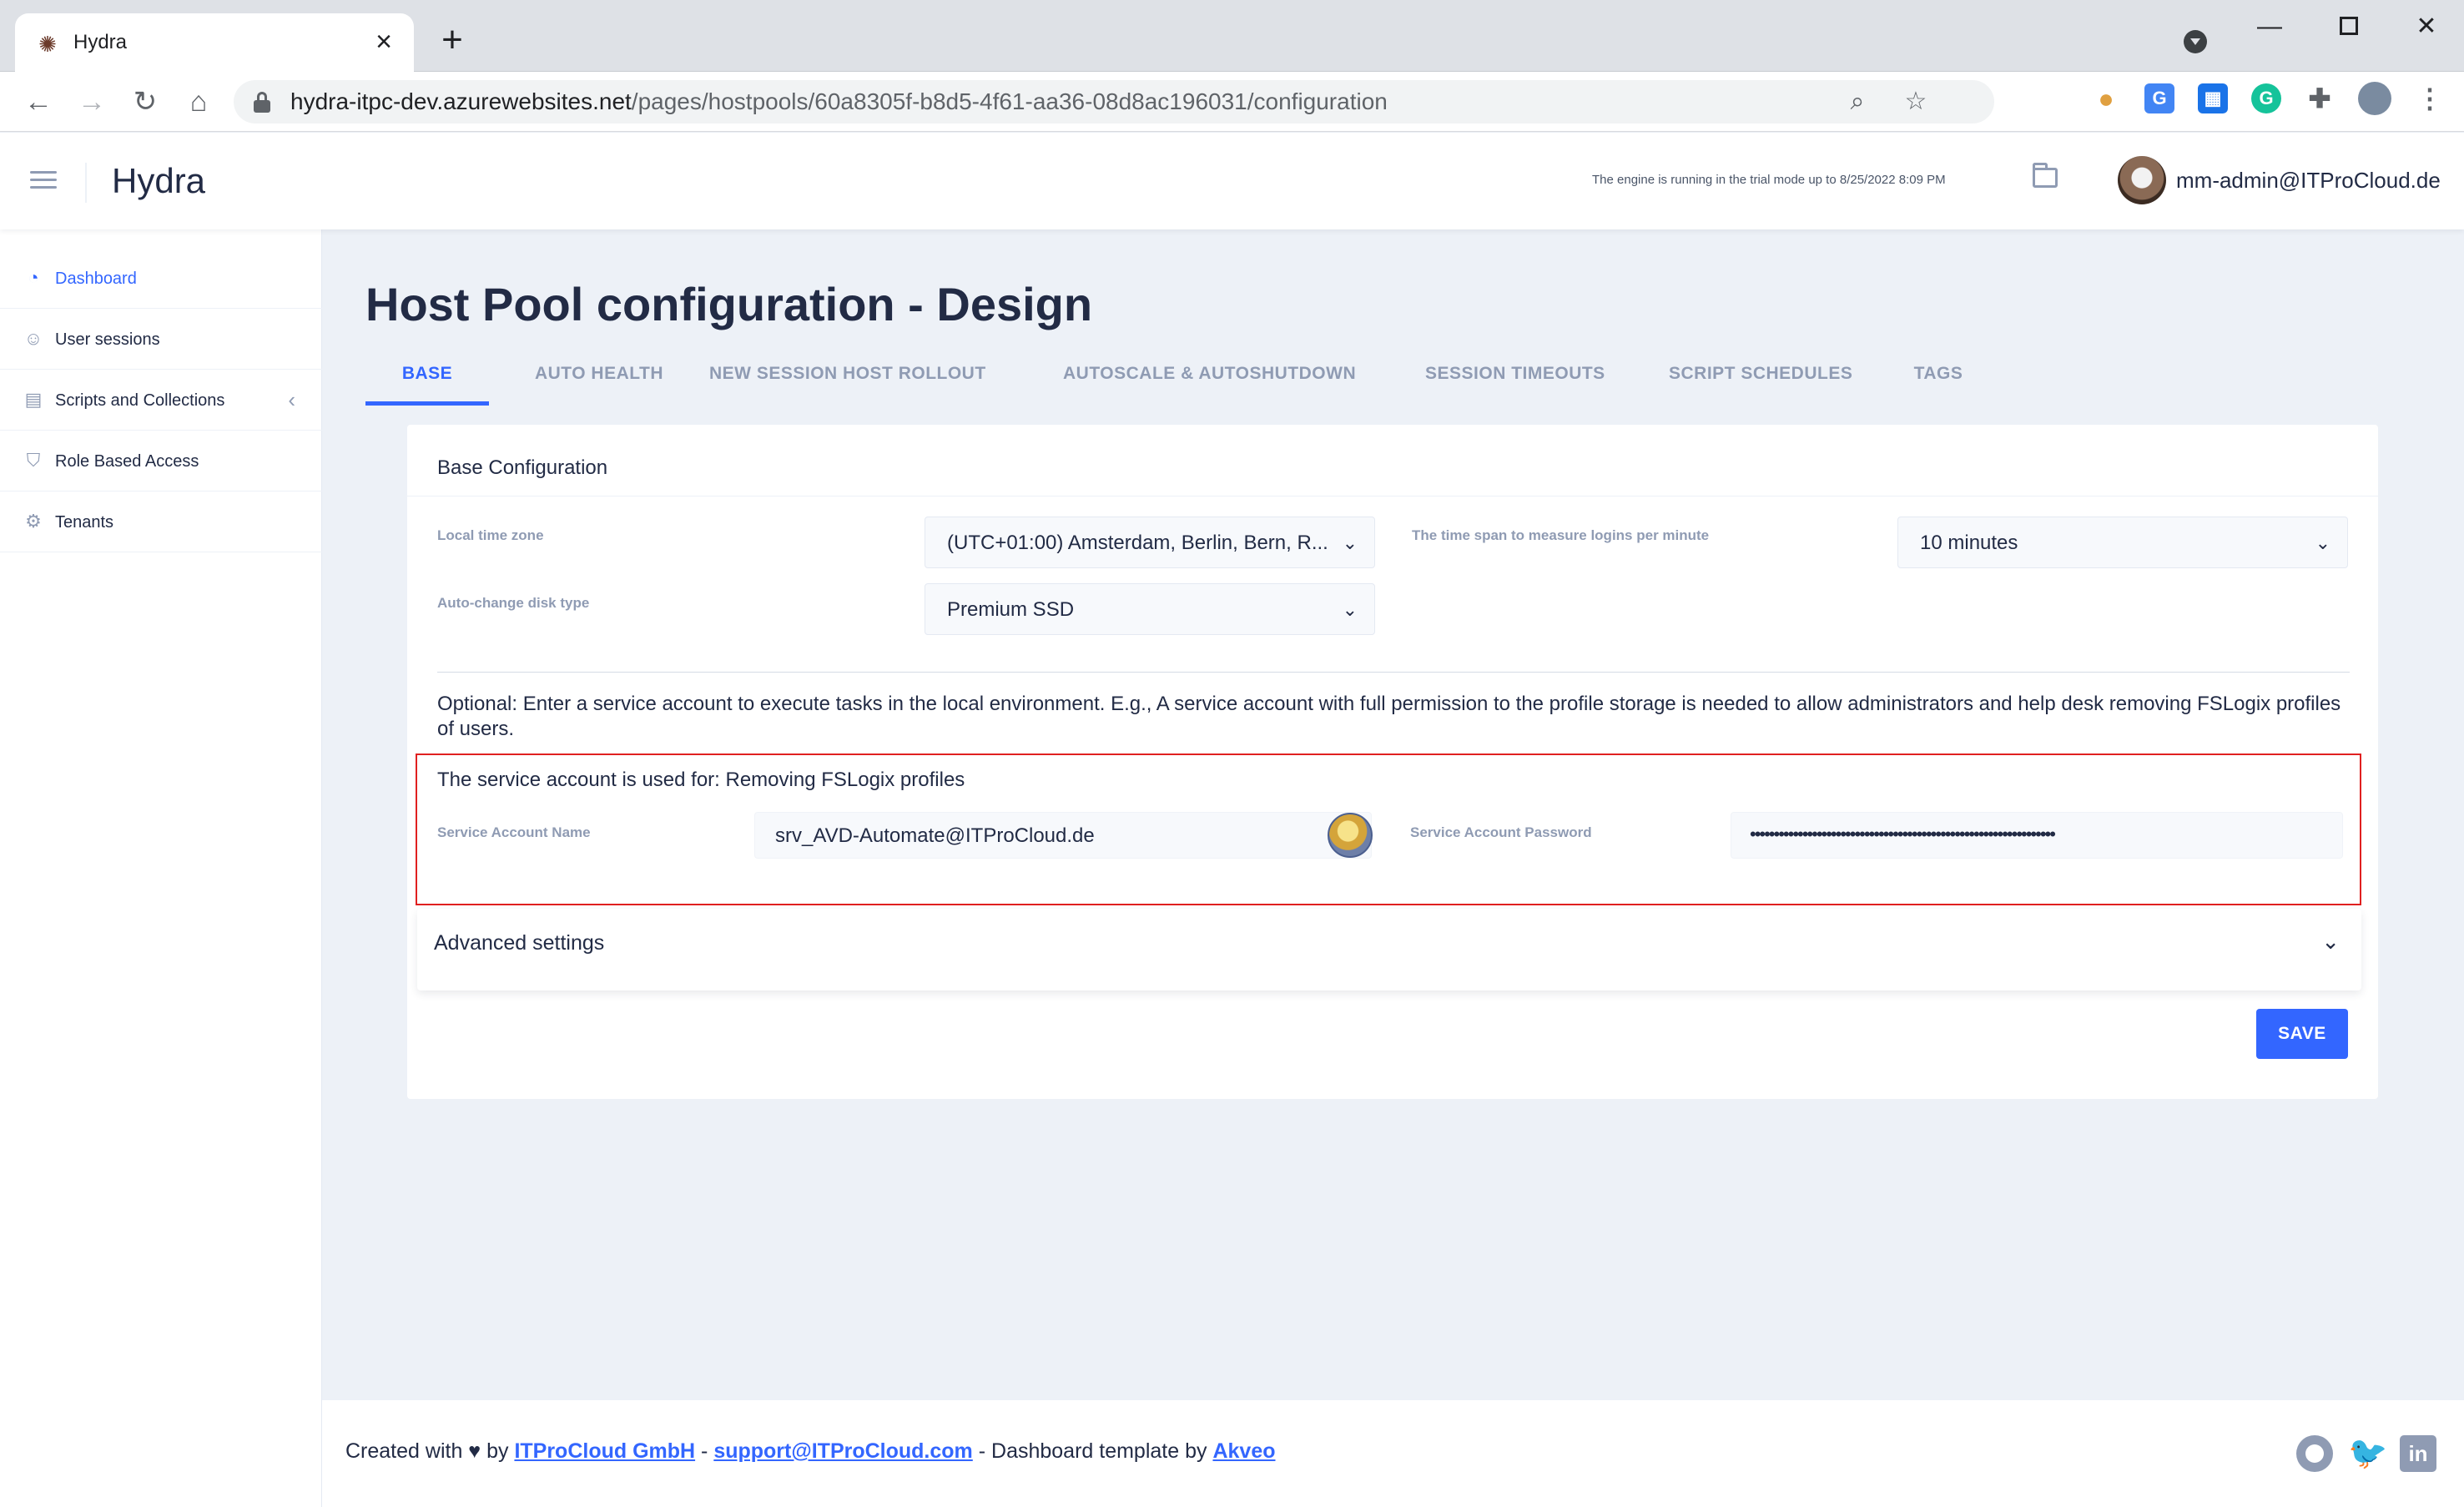 This screenshot has height=1507, width=2464. What do you see at coordinates (2266, 98) in the screenshot?
I see `grammarly-extension-icon: G` at bounding box center [2266, 98].